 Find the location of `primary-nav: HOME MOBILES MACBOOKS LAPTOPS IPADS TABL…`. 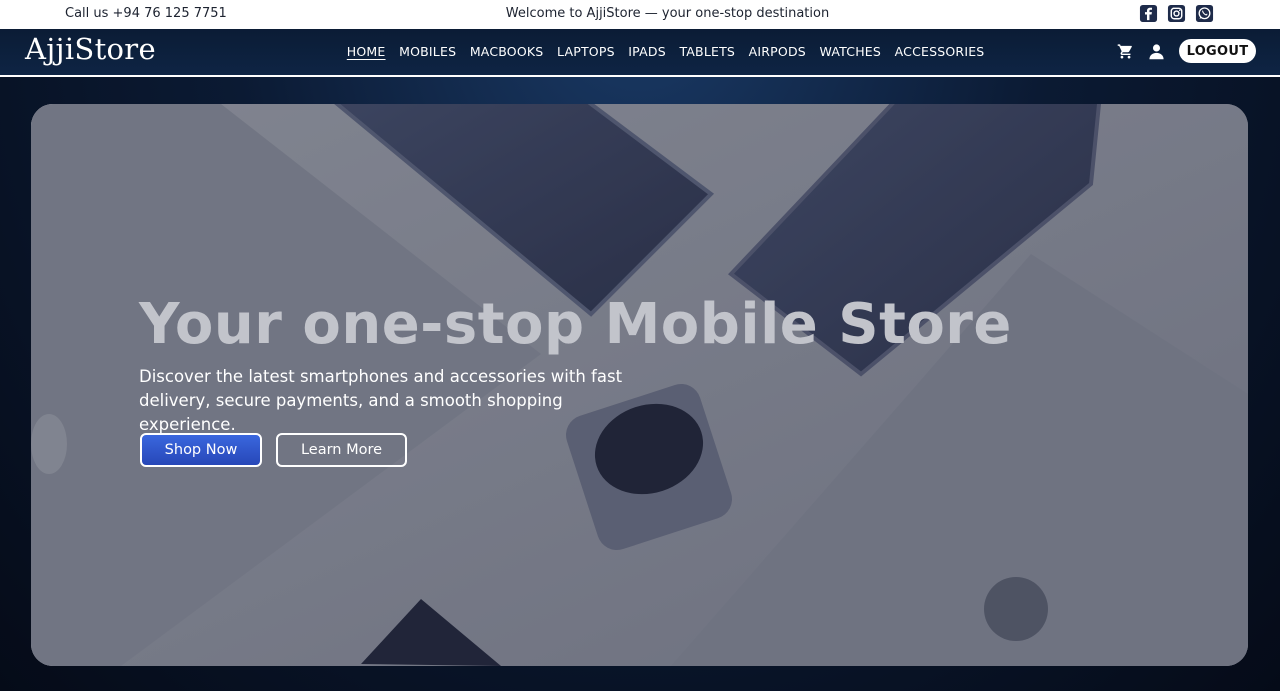

primary-nav: HOME MOBILES MACBOOKS LAPTOPS IPADS TABL… is located at coordinates (665, 51).